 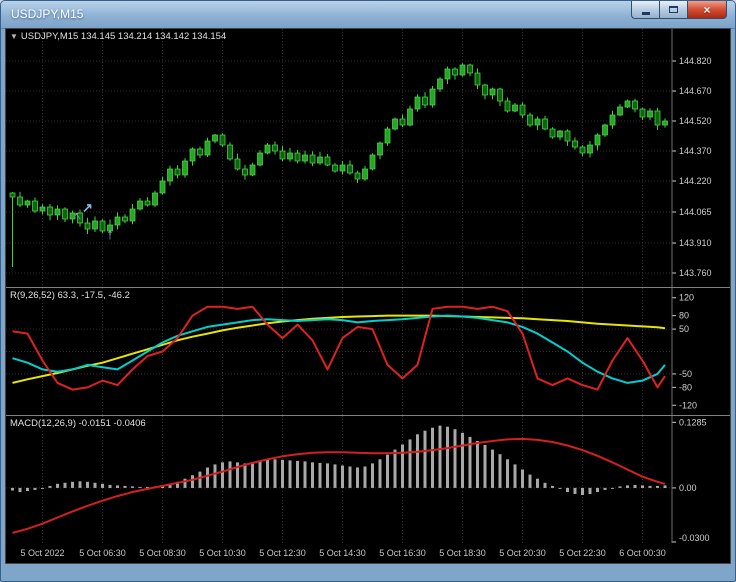 I want to click on time-label: 5 Oct 20:30, so click(x=522, y=553).